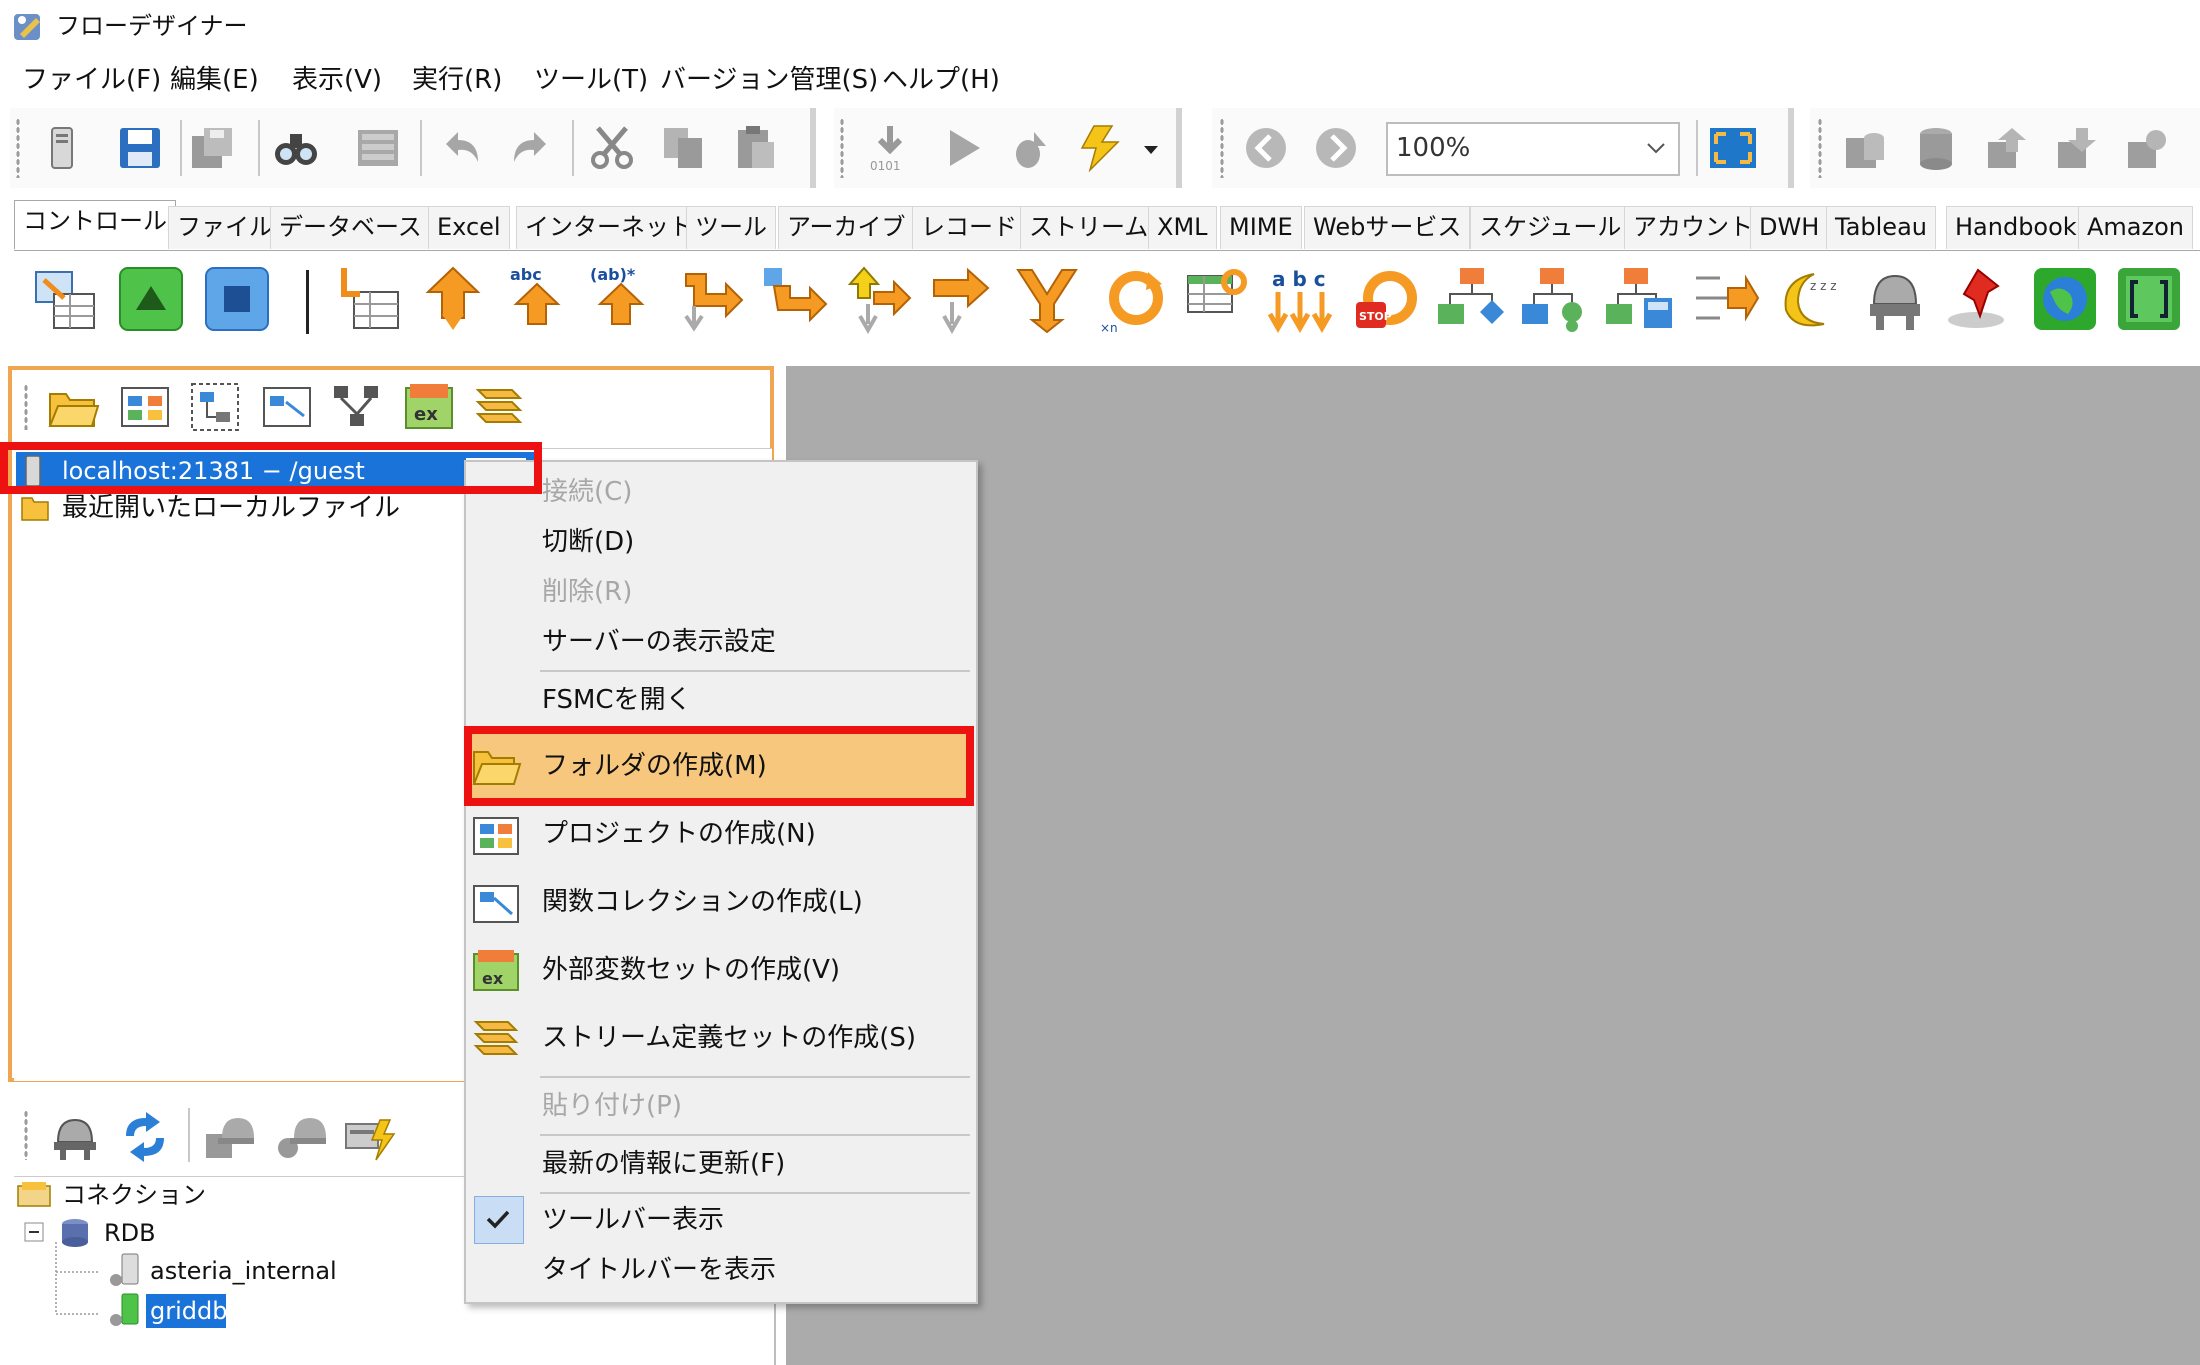 The width and height of the screenshot is (2200, 1365). What do you see at coordinates (621, 299) in the screenshot?
I see `regex-loop-icon: (ab)*` at bounding box center [621, 299].